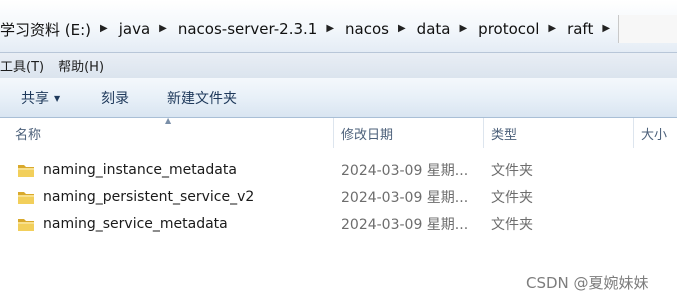 Image resolution: width=677 pixels, height=301 pixels. Describe the element at coordinates (134, 29) in the screenshot. I see `crumb-java: java` at that location.